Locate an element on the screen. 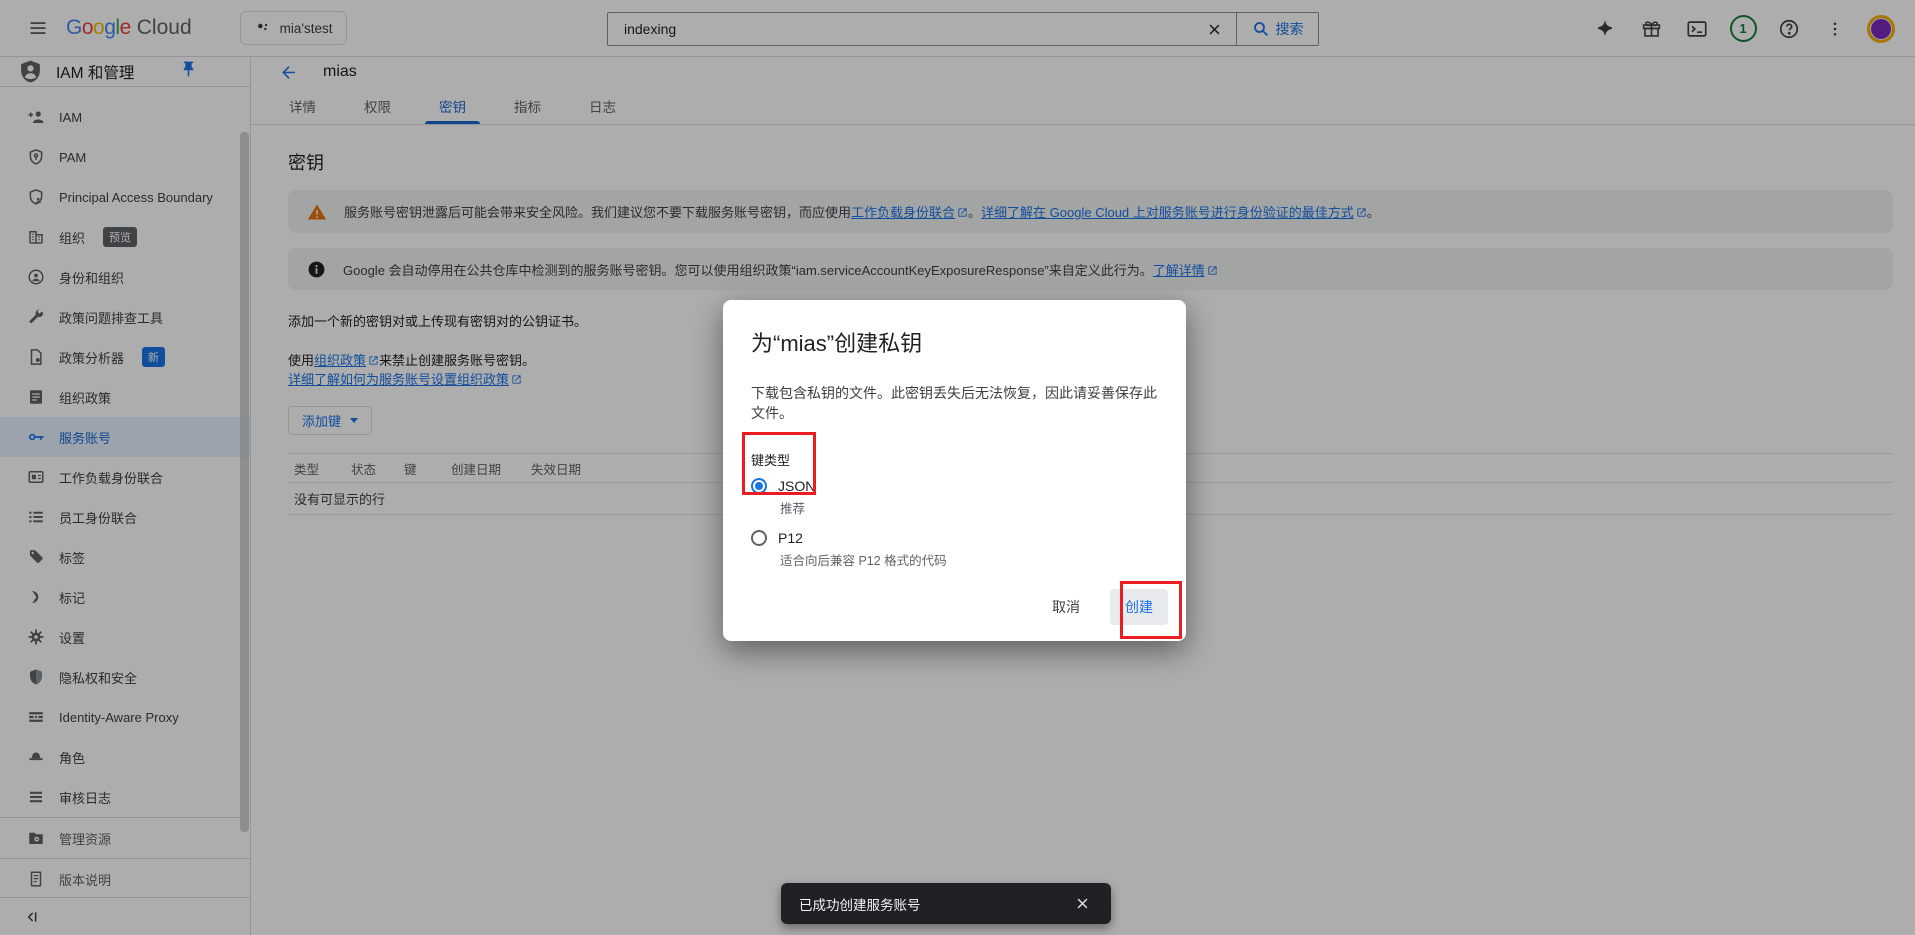 The height and width of the screenshot is (935, 1915). snackbar-close-button is located at coordinates (1082, 904).